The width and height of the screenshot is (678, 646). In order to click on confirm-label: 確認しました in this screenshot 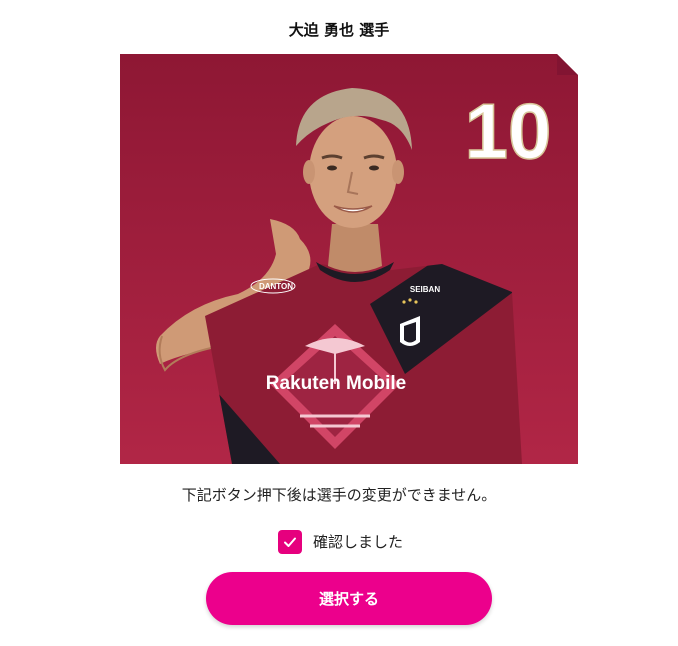, I will do `click(358, 542)`.